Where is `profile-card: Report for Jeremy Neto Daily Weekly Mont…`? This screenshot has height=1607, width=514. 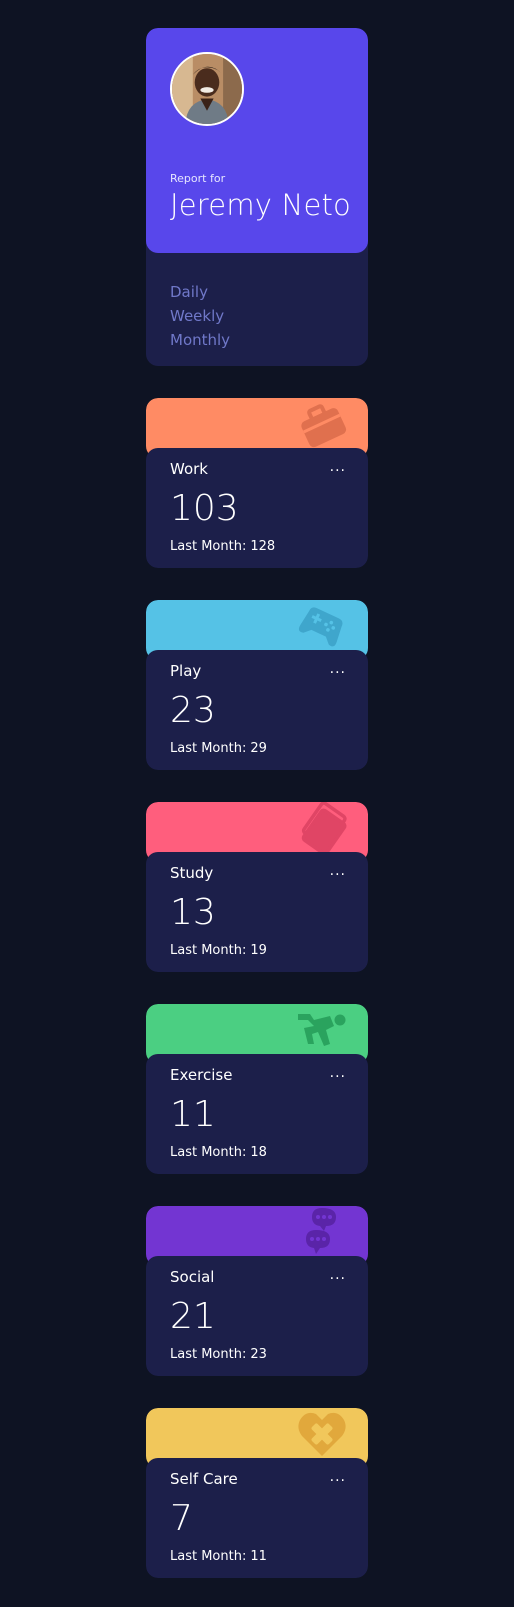
profile-card: Report for Jeremy Neto Daily Weekly Mont… is located at coordinates (257, 197).